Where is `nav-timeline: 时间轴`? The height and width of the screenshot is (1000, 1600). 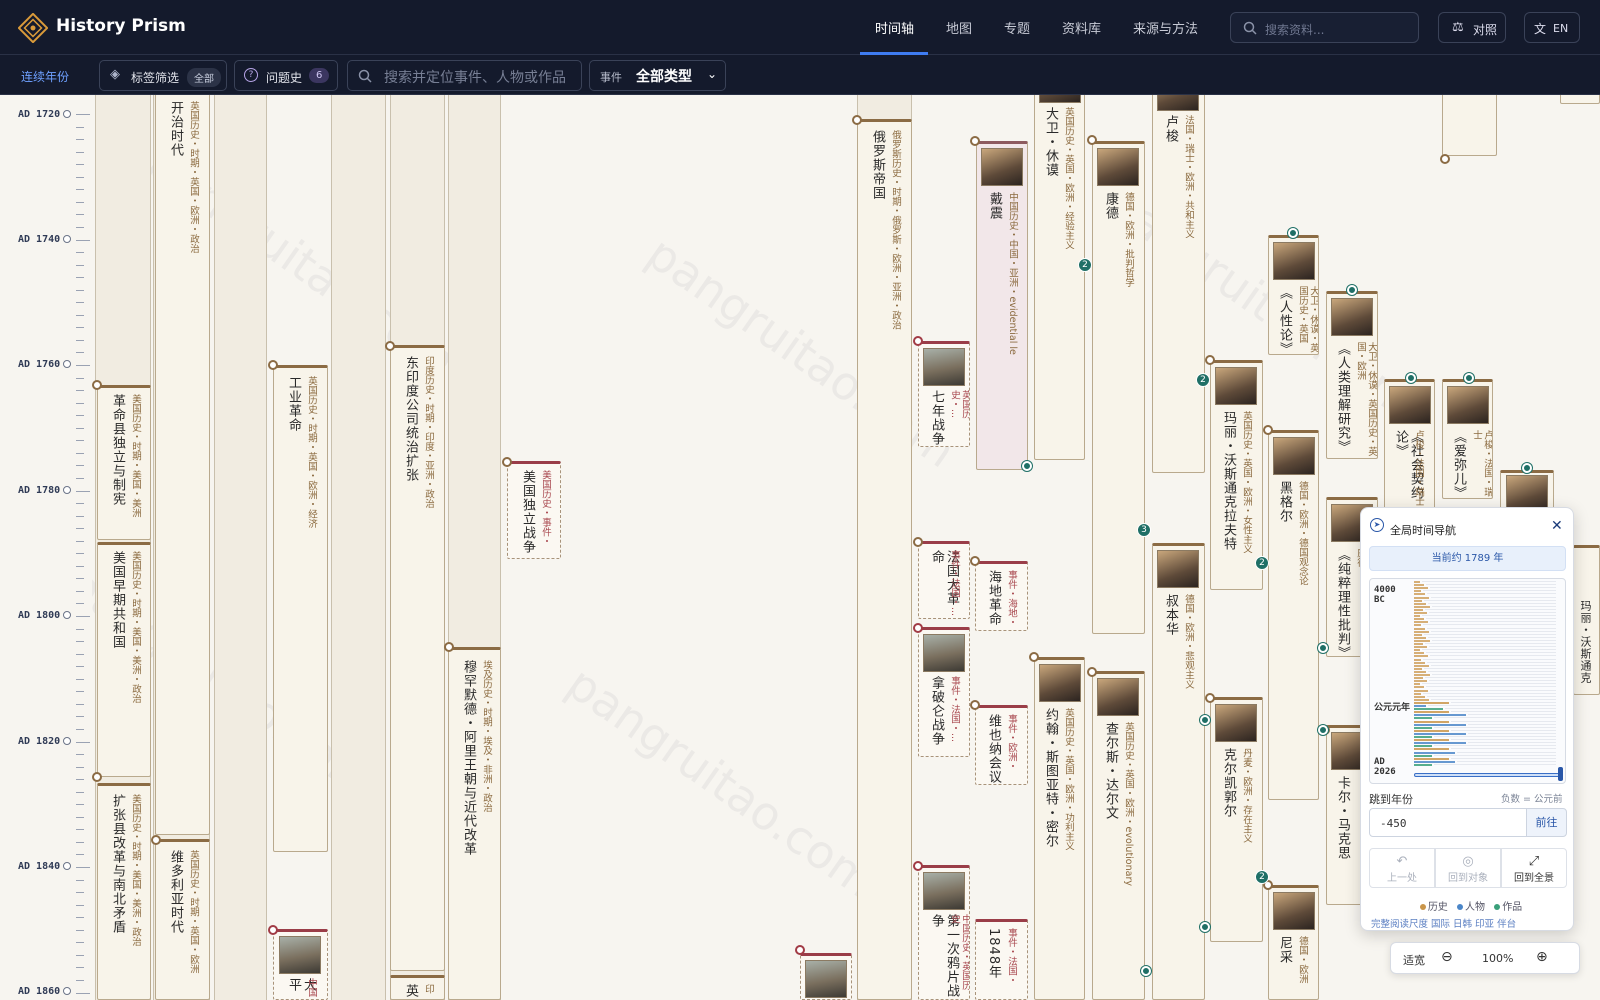
nav-timeline: 时间轴 is located at coordinates (894, 27).